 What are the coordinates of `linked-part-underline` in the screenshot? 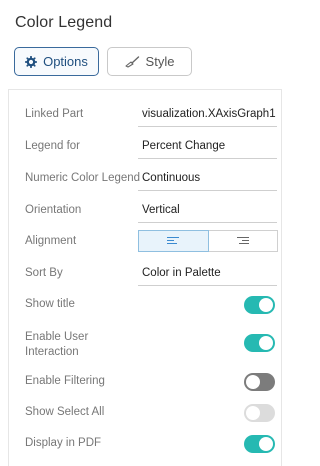 It's located at (207, 126).